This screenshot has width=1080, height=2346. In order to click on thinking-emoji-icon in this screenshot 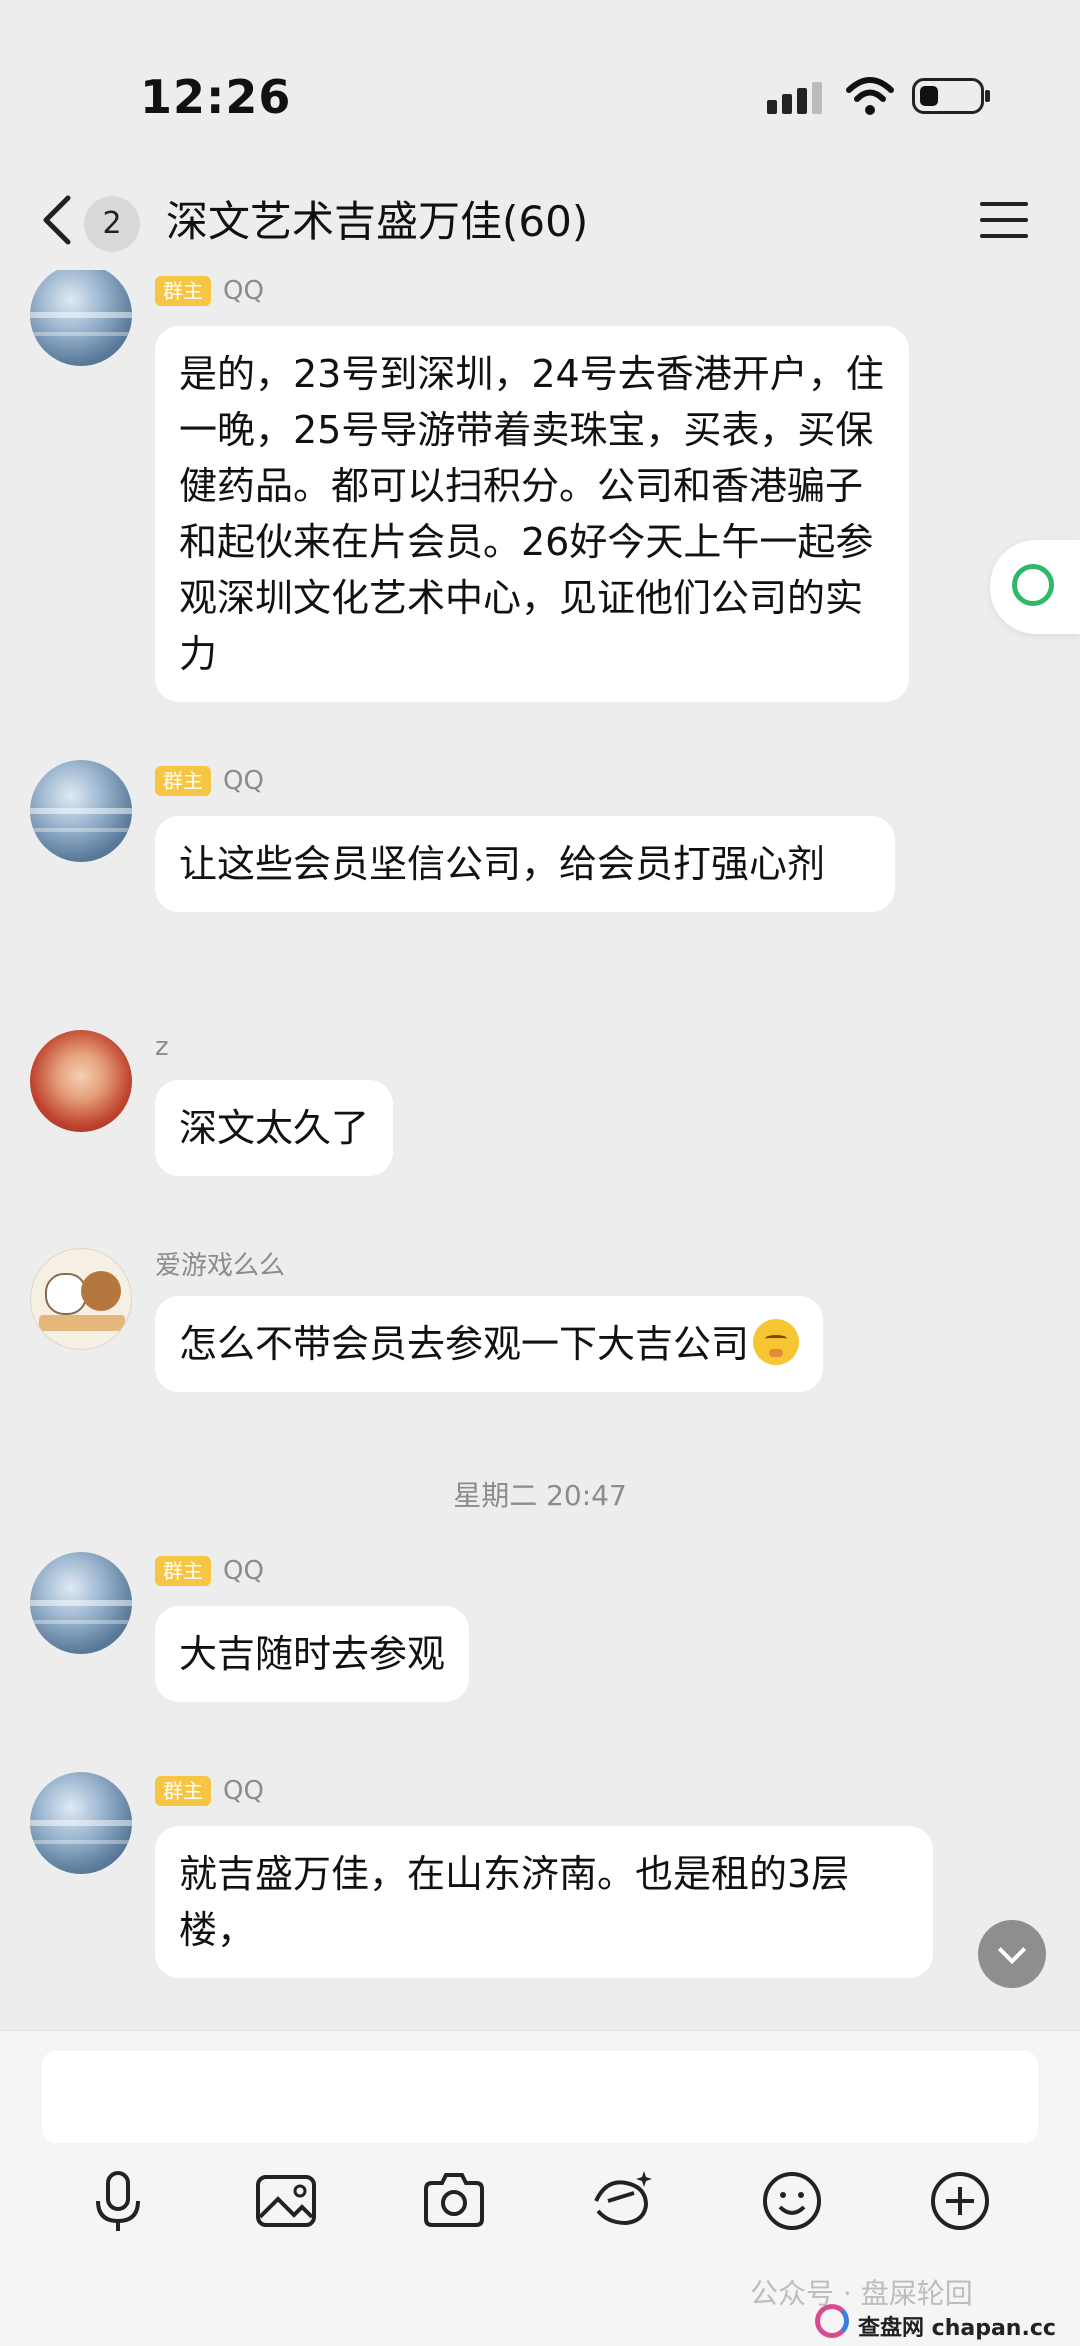, I will do `click(776, 1342)`.